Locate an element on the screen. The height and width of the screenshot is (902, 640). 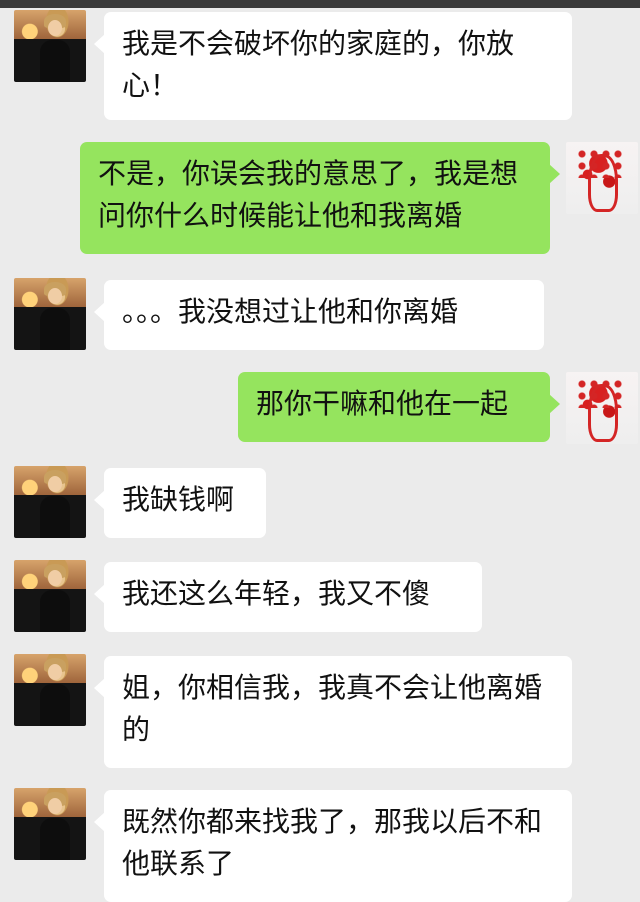
message-bubble-incoming: 姐，你相信我，我真不会让他离婚的 is located at coordinates (333, 712).